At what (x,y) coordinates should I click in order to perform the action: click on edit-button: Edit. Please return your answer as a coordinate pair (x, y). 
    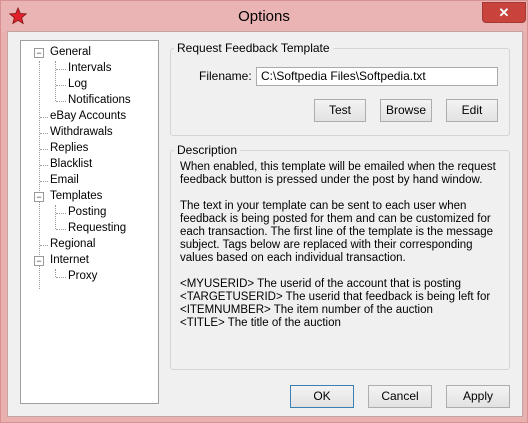
    Looking at the image, I should click on (472, 110).